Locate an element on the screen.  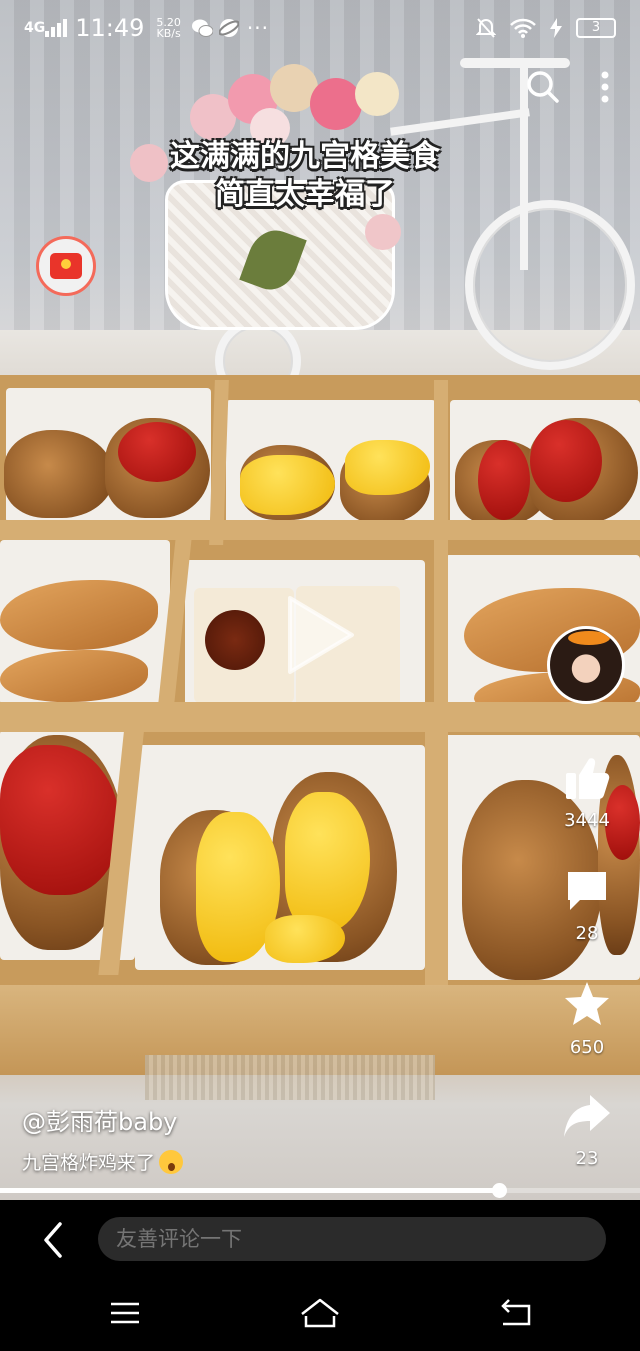
placemat is located at coordinates (290, 1077).